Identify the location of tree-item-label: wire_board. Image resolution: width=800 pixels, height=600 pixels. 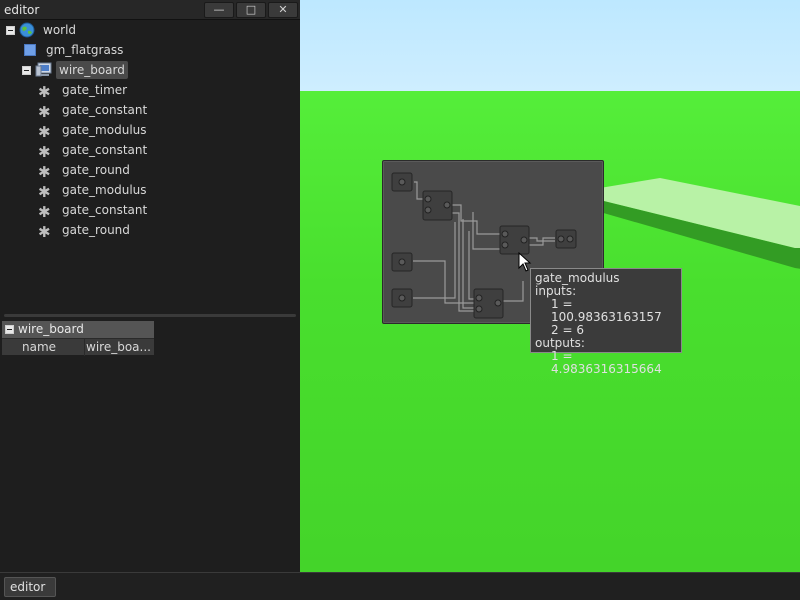
(92, 70).